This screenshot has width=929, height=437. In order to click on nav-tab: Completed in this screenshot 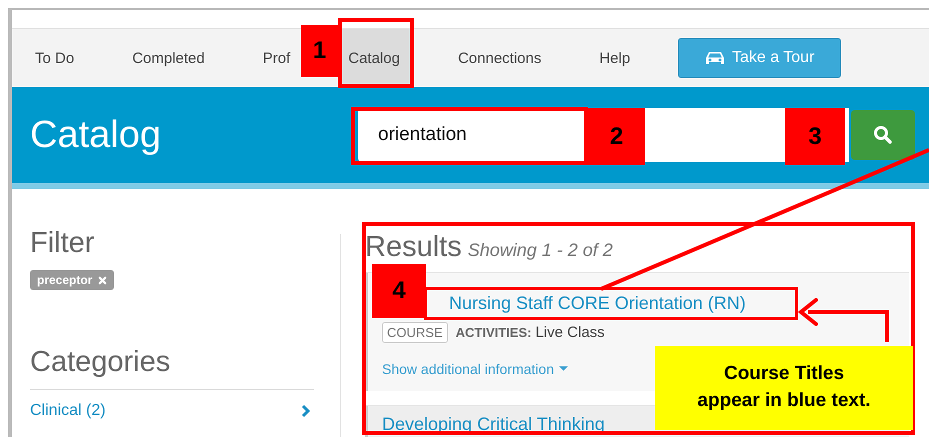, I will do `click(168, 58)`.